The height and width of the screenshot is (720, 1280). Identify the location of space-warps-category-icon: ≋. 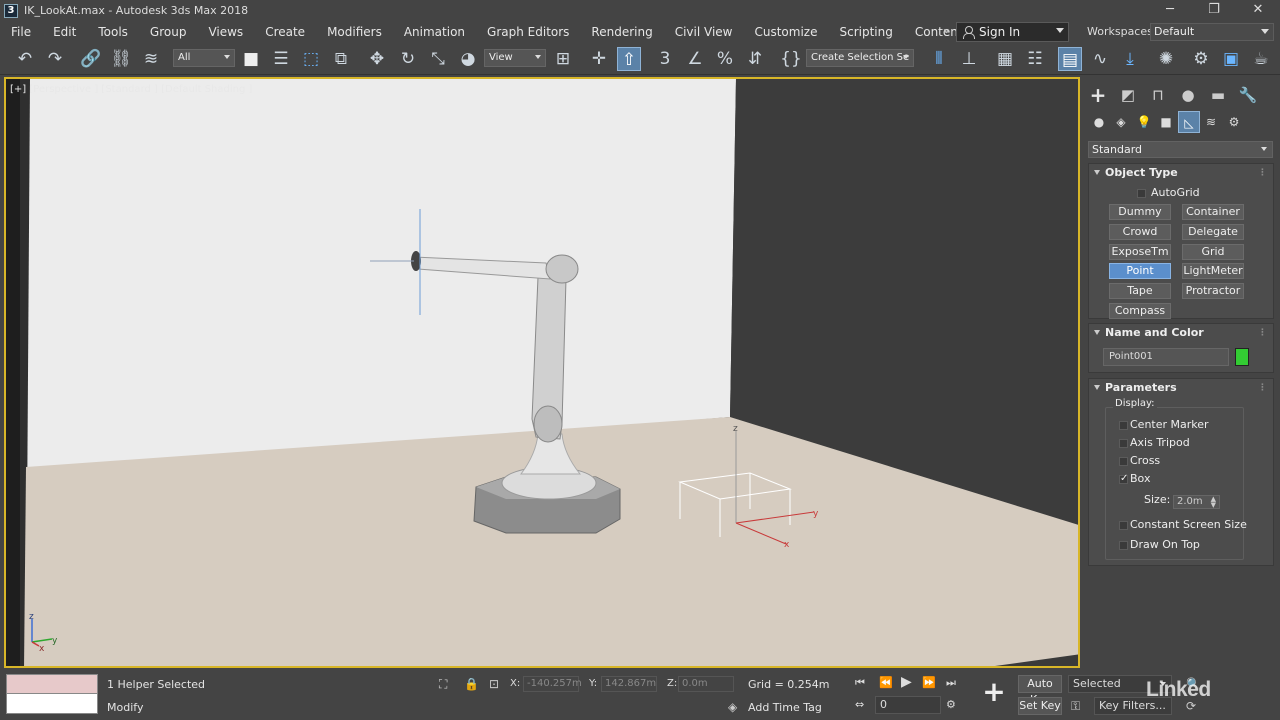
(1211, 122).